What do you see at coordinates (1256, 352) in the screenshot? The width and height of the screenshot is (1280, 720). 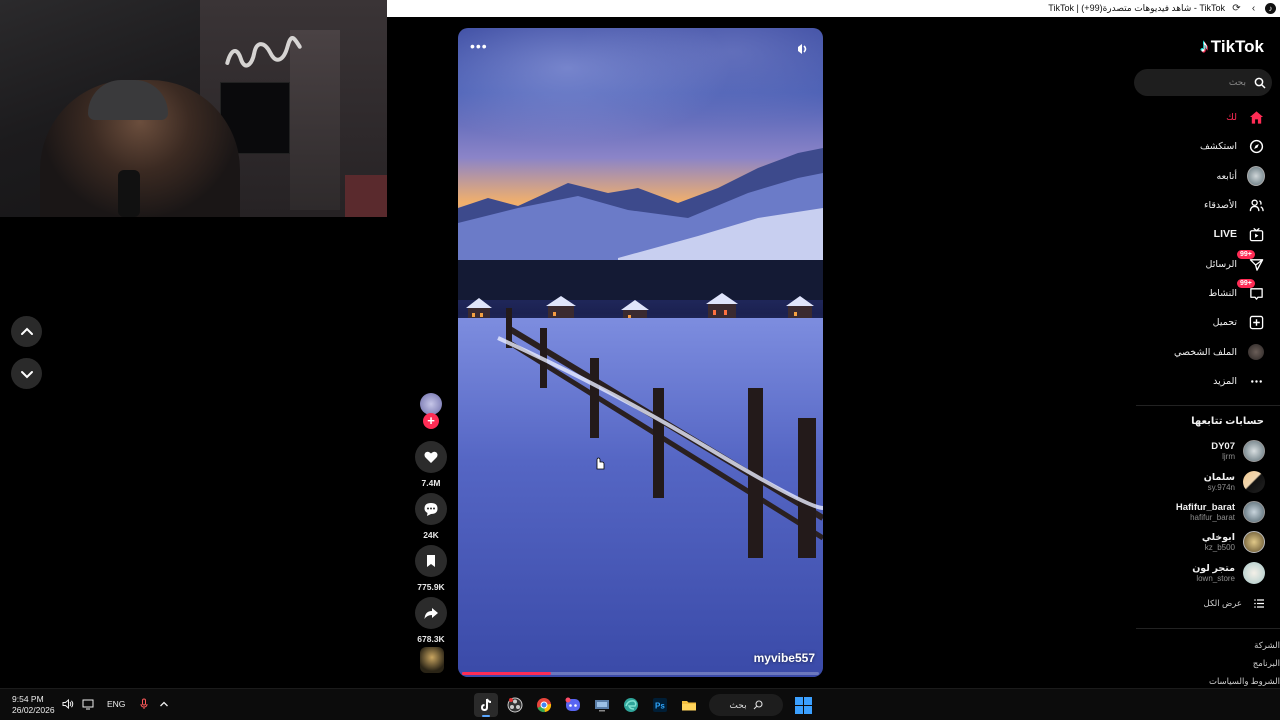 I see `profile-avatar-icon` at bounding box center [1256, 352].